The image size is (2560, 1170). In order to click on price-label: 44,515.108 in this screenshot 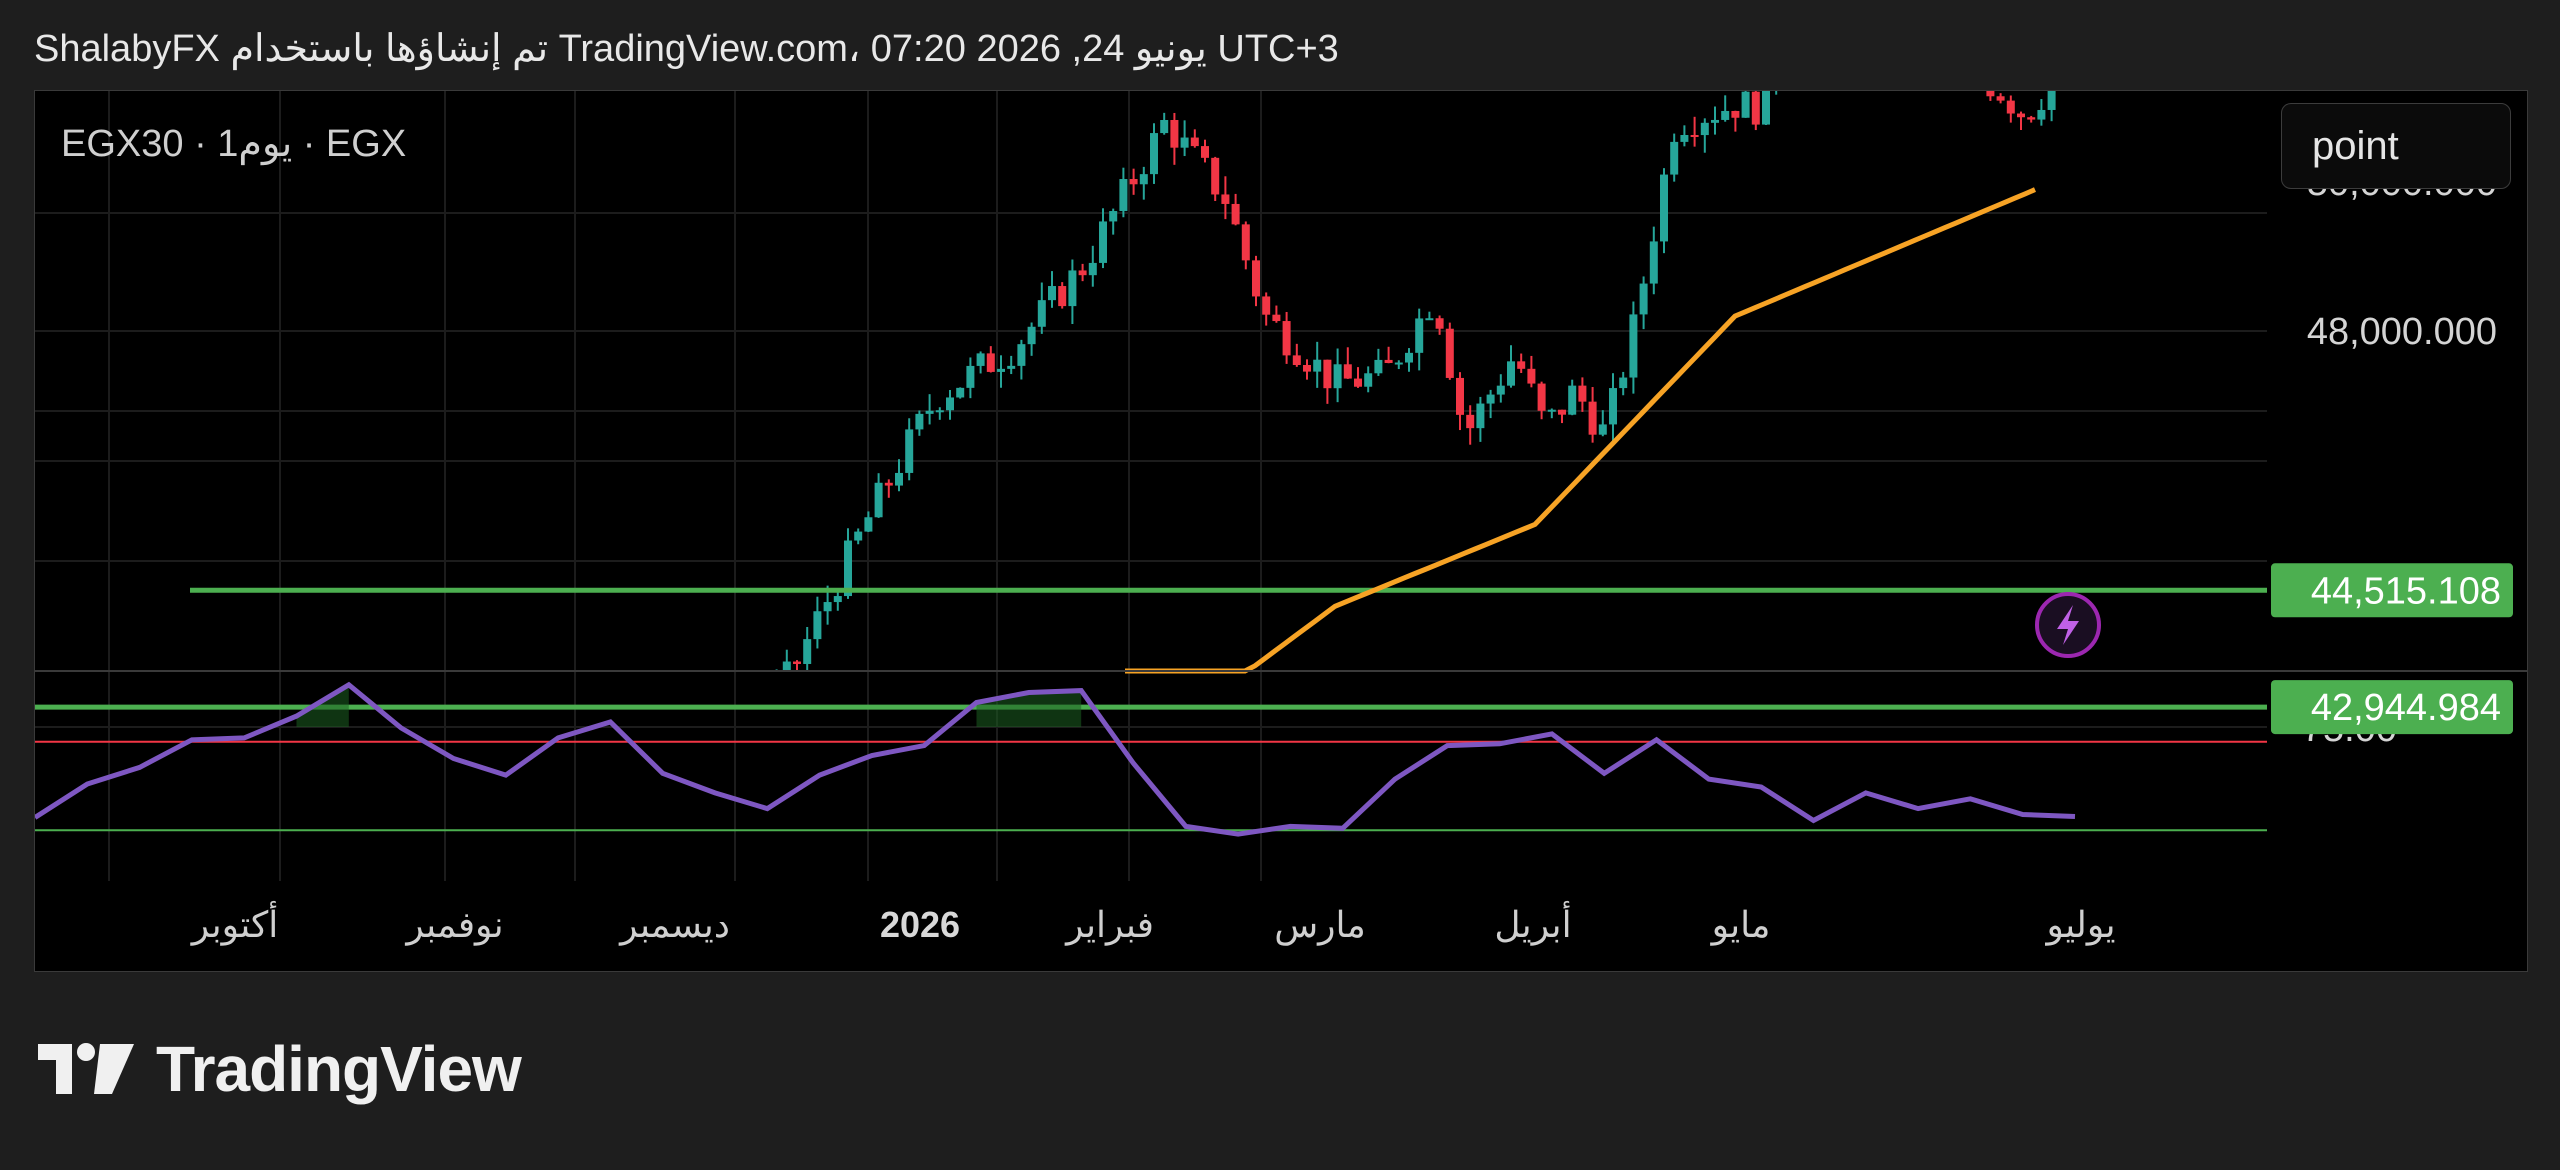, I will do `click(2406, 591)`.